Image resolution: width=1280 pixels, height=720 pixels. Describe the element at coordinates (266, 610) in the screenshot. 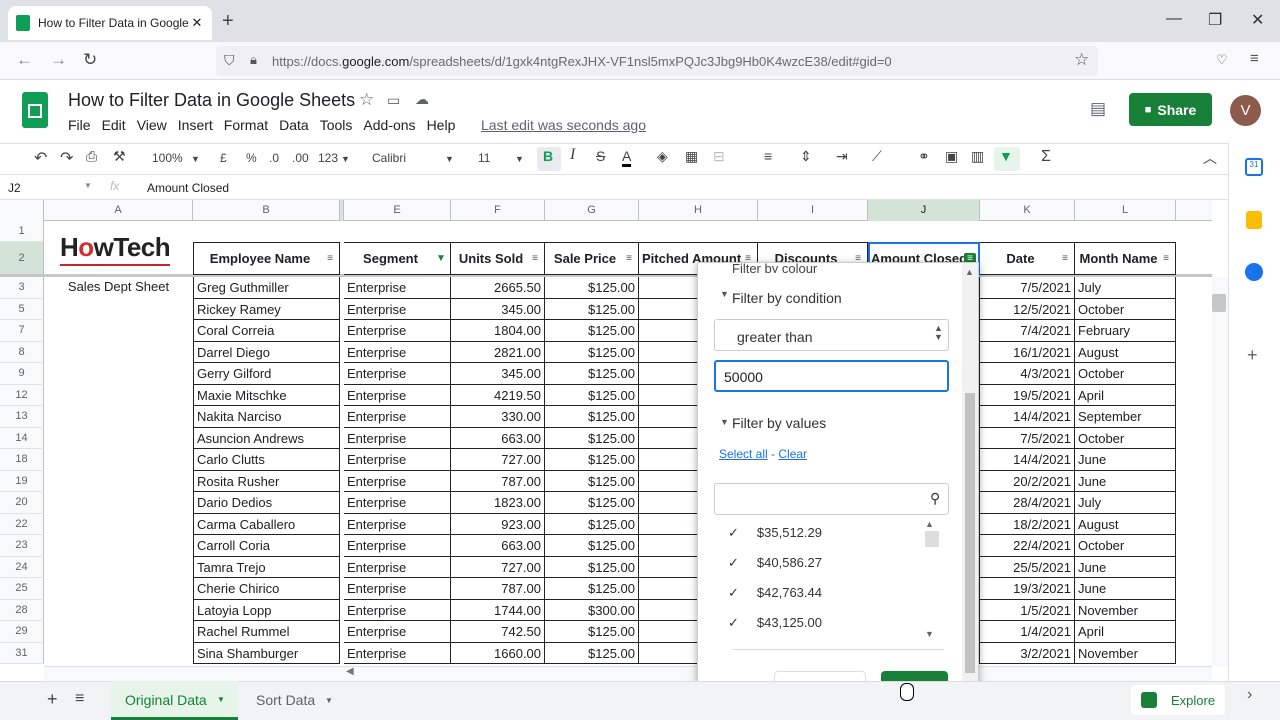

I see `table-cell: Latoyia Lopp` at that location.